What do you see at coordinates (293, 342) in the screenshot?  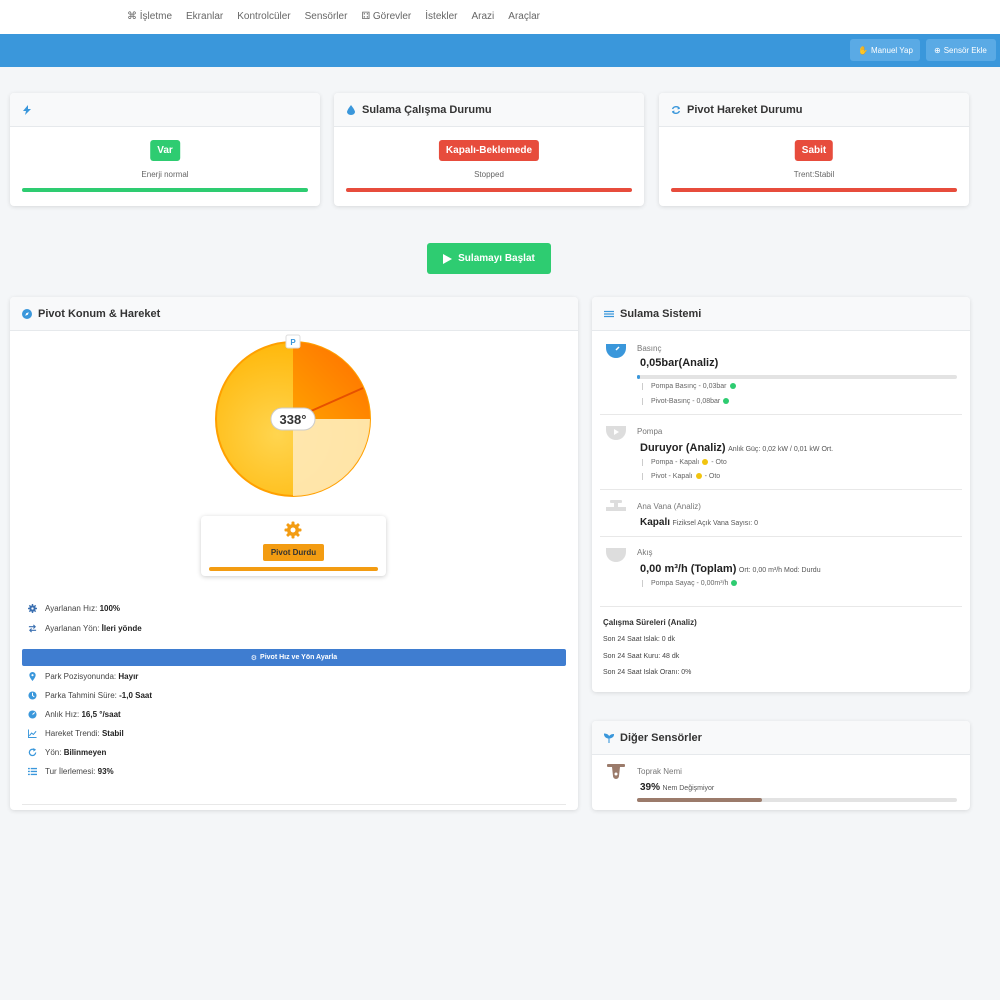 I see `park-marker-label: P` at bounding box center [293, 342].